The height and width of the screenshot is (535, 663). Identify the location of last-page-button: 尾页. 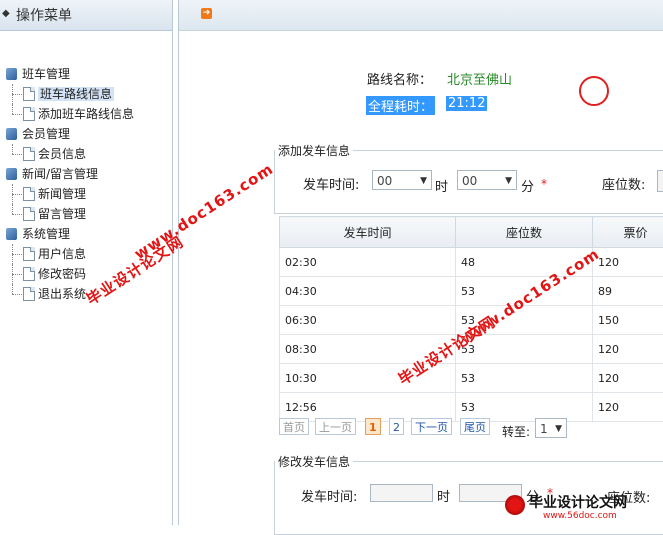
(475, 426).